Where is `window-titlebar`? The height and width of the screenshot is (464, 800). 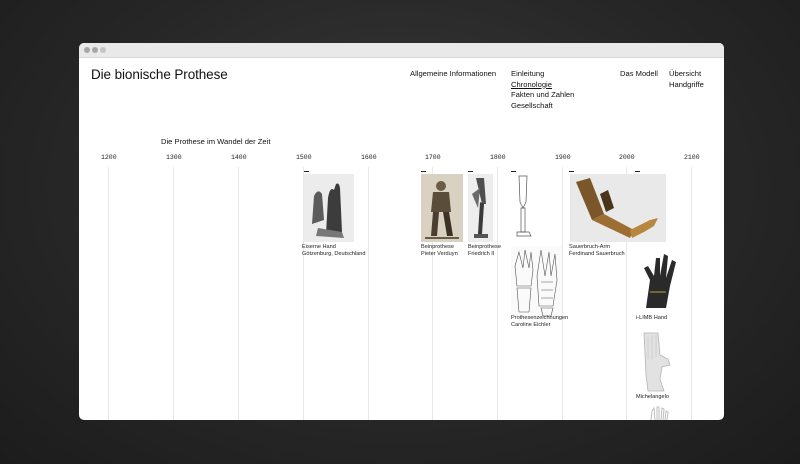
window-titlebar is located at coordinates (401, 50).